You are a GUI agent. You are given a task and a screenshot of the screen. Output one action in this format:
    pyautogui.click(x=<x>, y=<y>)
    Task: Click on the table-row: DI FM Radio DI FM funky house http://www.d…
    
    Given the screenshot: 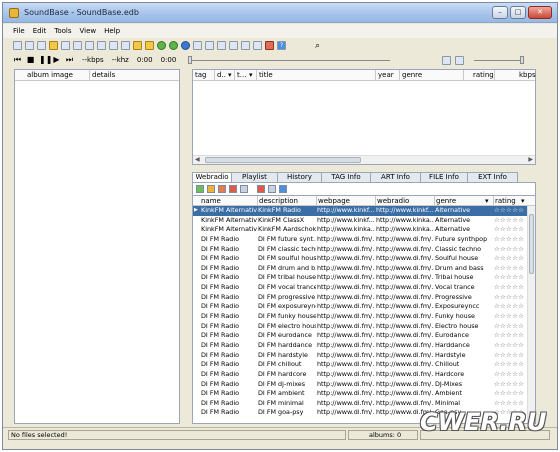 What is the action you would take?
    pyautogui.click(x=361, y=317)
    